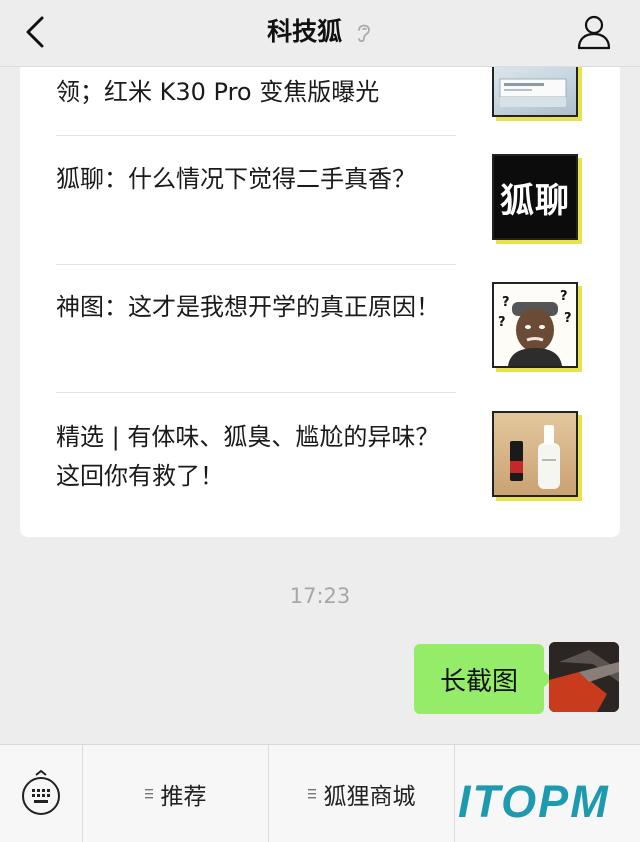 This screenshot has width=640, height=842. What do you see at coordinates (535, 457) in the screenshot?
I see `deodorant-image` at bounding box center [535, 457].